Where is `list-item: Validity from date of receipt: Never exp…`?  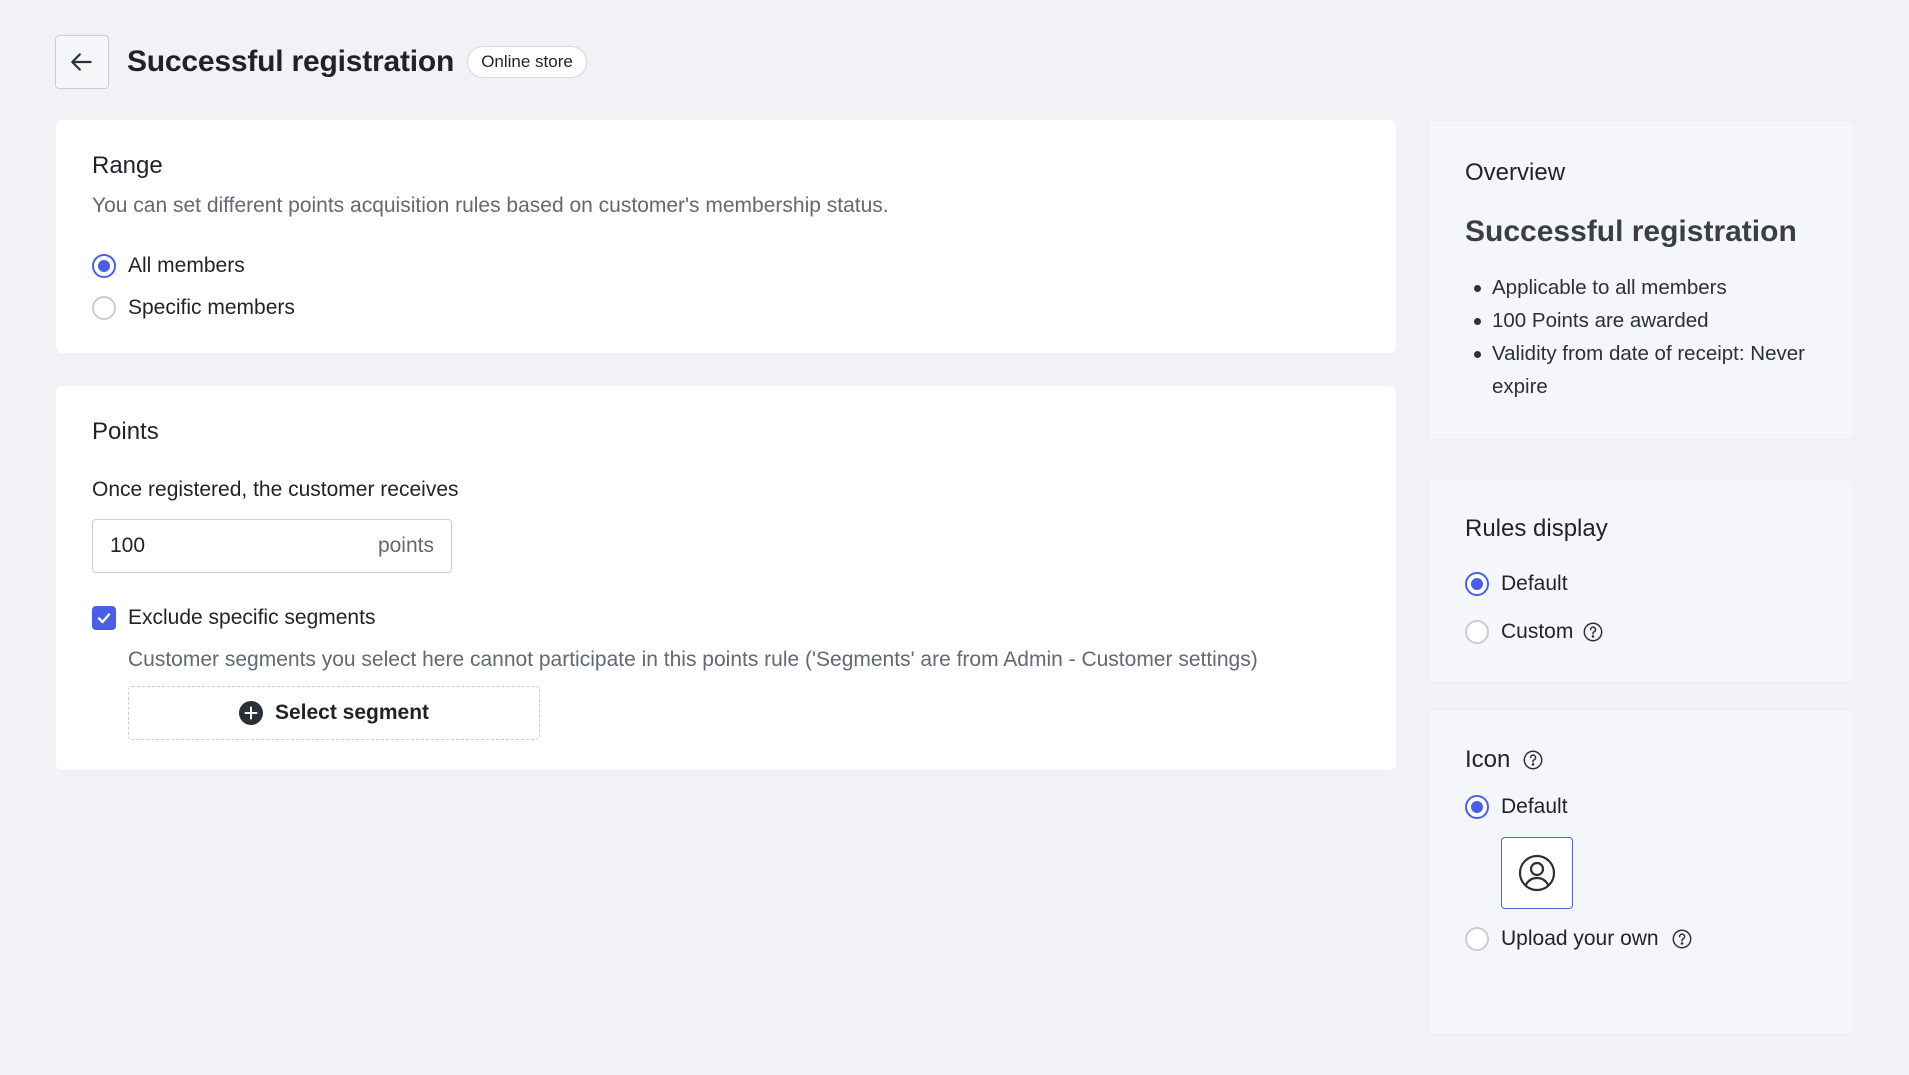 list-item: Validity from date of receipt: Never exp… is located at coordinates (1645, 370).